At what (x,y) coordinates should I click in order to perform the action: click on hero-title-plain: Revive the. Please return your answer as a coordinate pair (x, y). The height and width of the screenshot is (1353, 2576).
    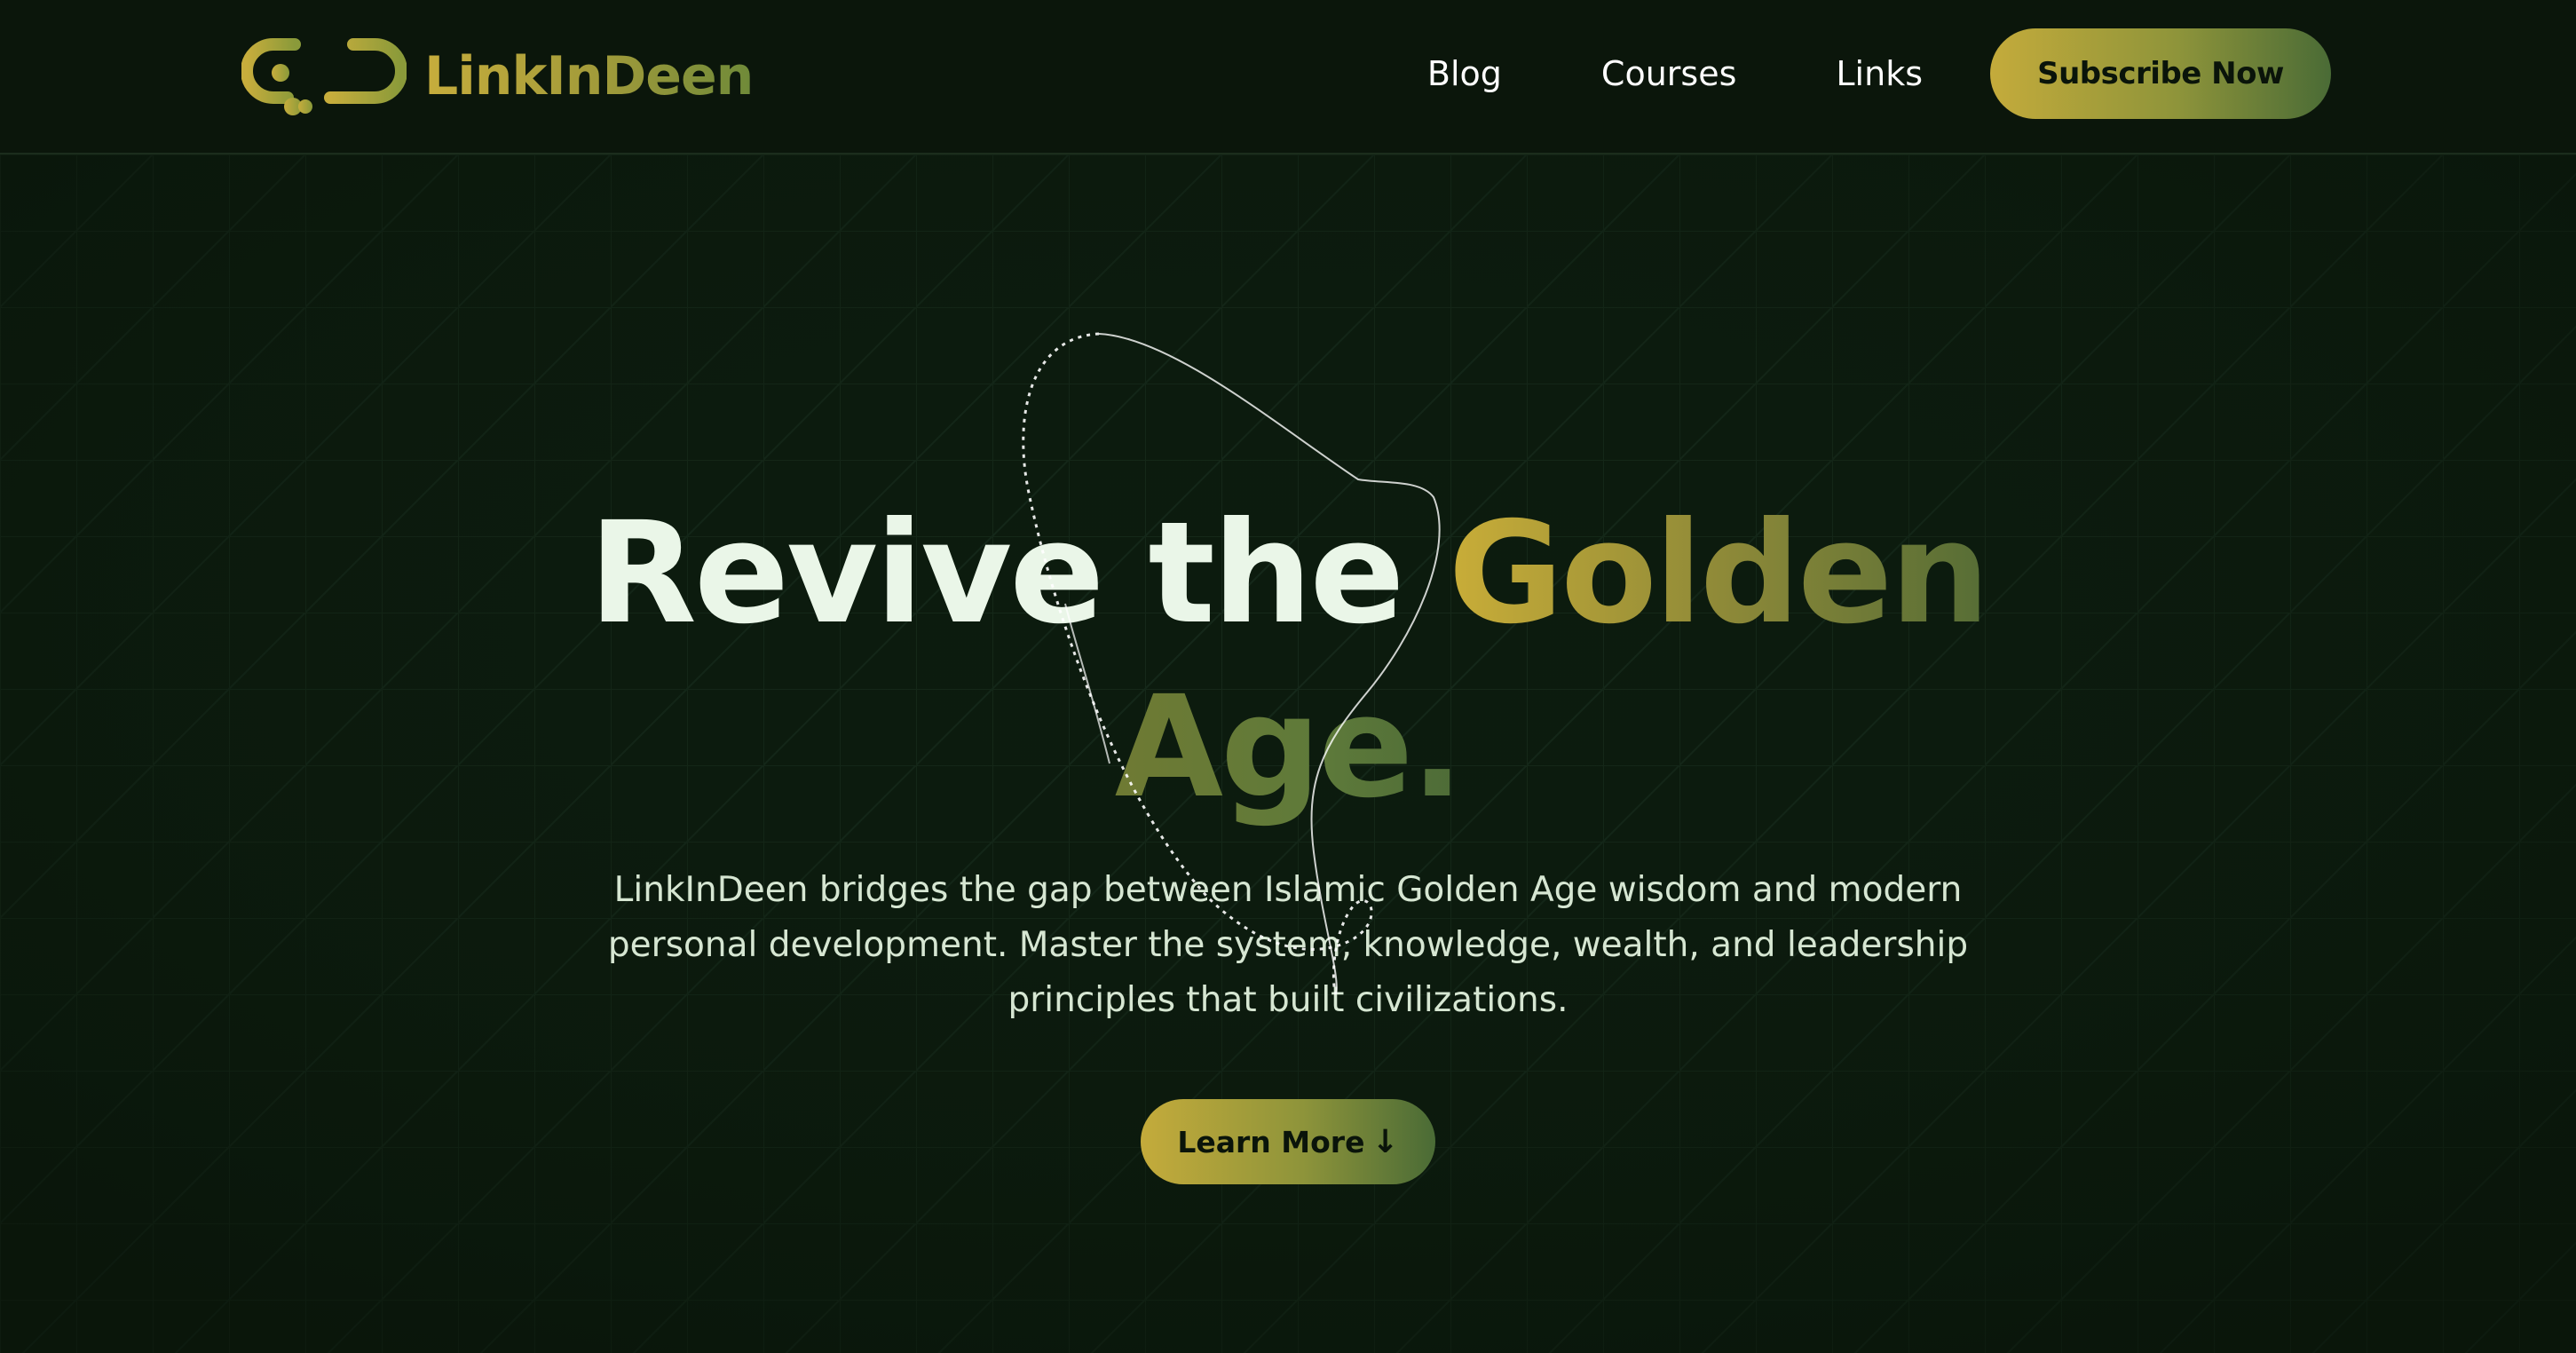
    Looking at the image, I should click on (1019, 573).